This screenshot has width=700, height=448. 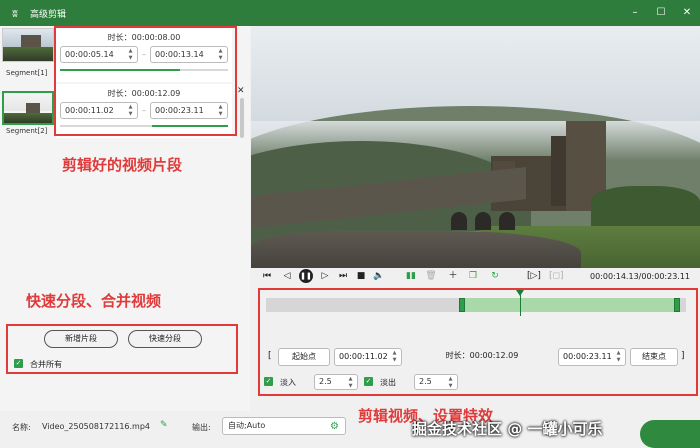 What do you see at coordinates (431, 276) in the screenshot?
I see `delete-icon: 🗑` at bounding box center [431, 276].